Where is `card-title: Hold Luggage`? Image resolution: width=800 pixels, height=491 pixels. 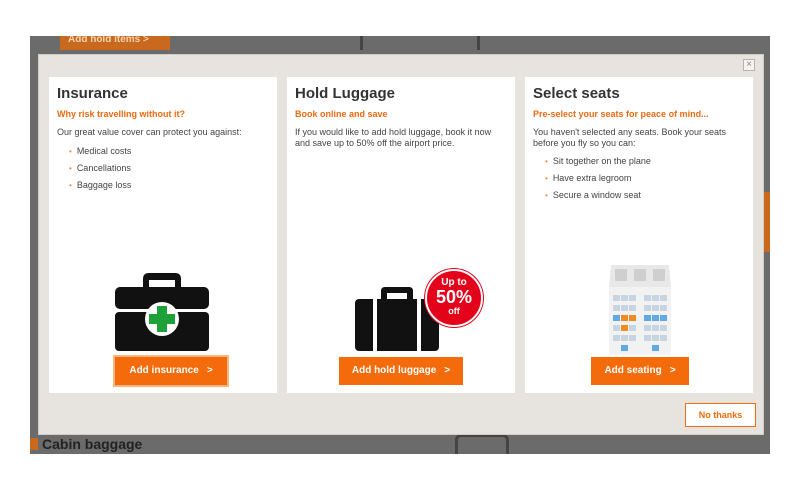 card-title: Hold Luggage is located at coordinates (345, 93).